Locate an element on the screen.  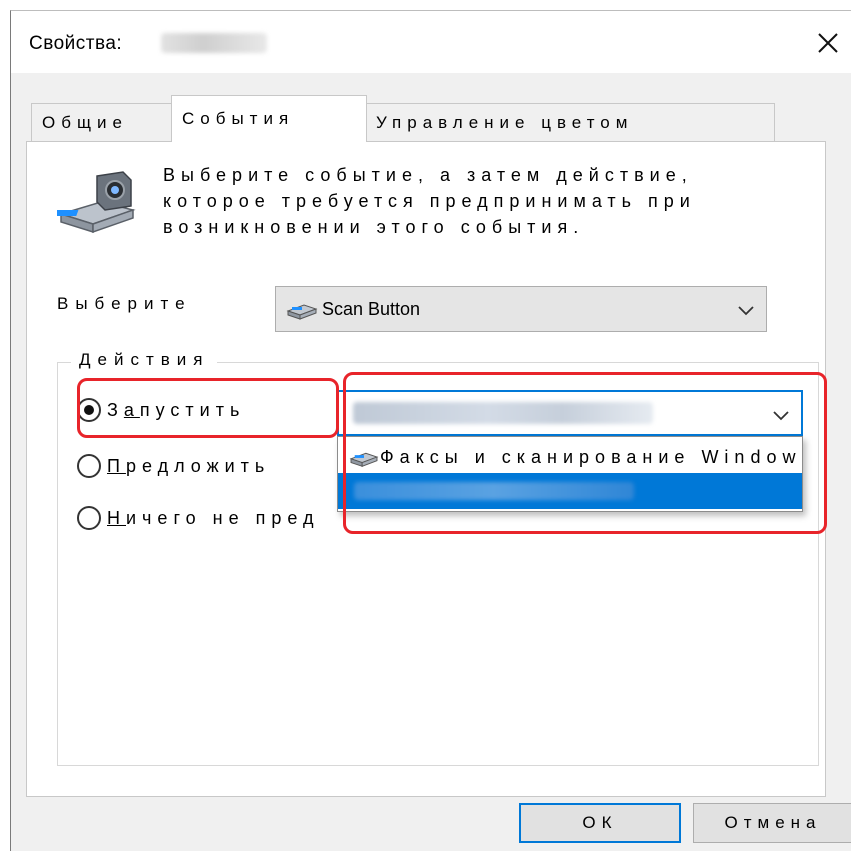
actions-legend: Действия is located at coordinates (144, 360).